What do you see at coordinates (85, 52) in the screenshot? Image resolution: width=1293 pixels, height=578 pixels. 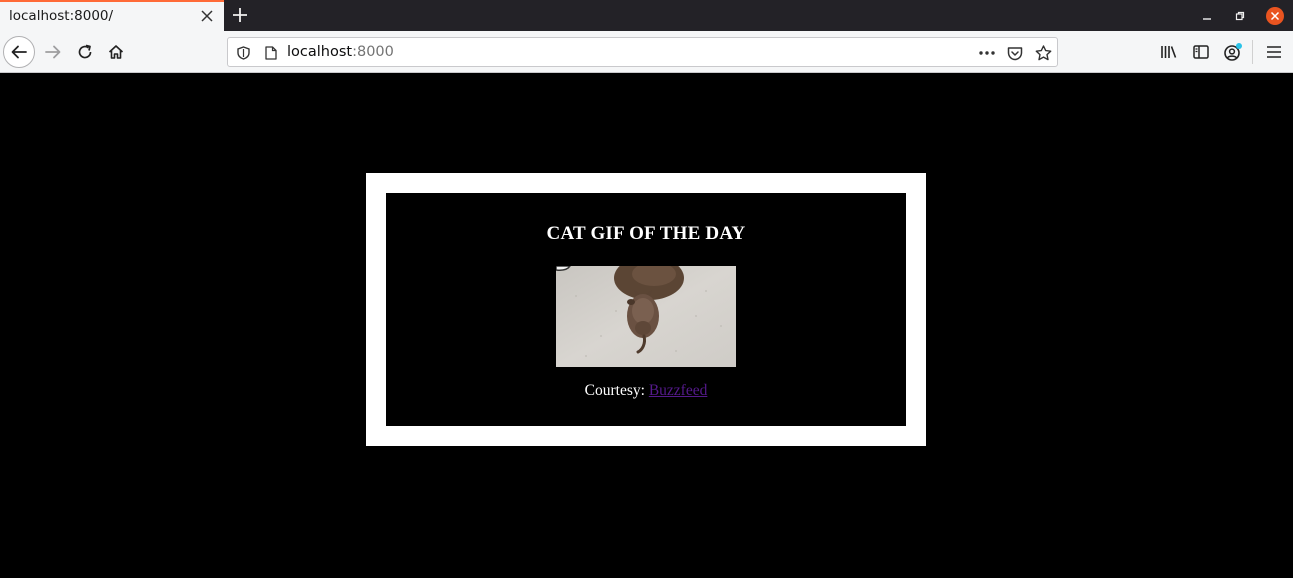 I see `reload-icon` at bounding box center [85, 52].